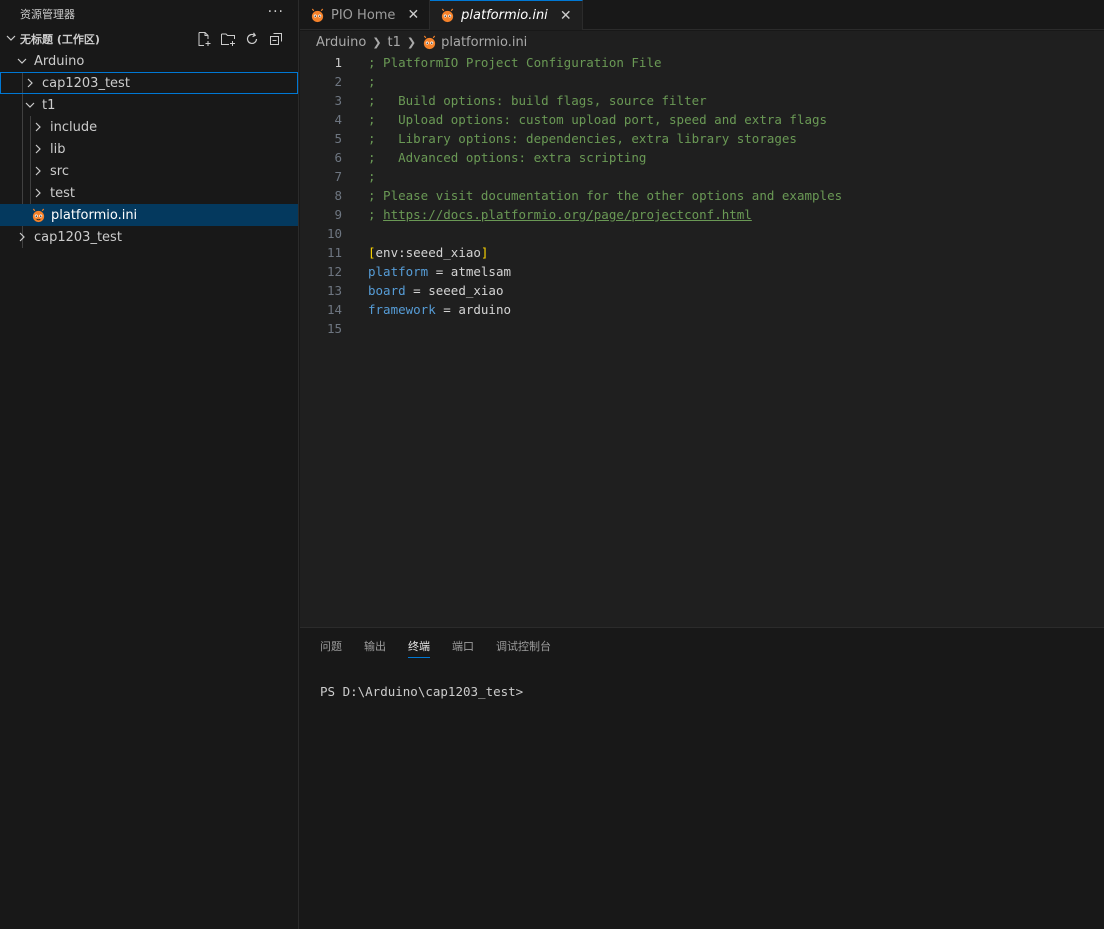 This screenshot has width=1104, height=929. I want to click on tree-file-platformio-ini: platformio.ini, so click(149, 215).